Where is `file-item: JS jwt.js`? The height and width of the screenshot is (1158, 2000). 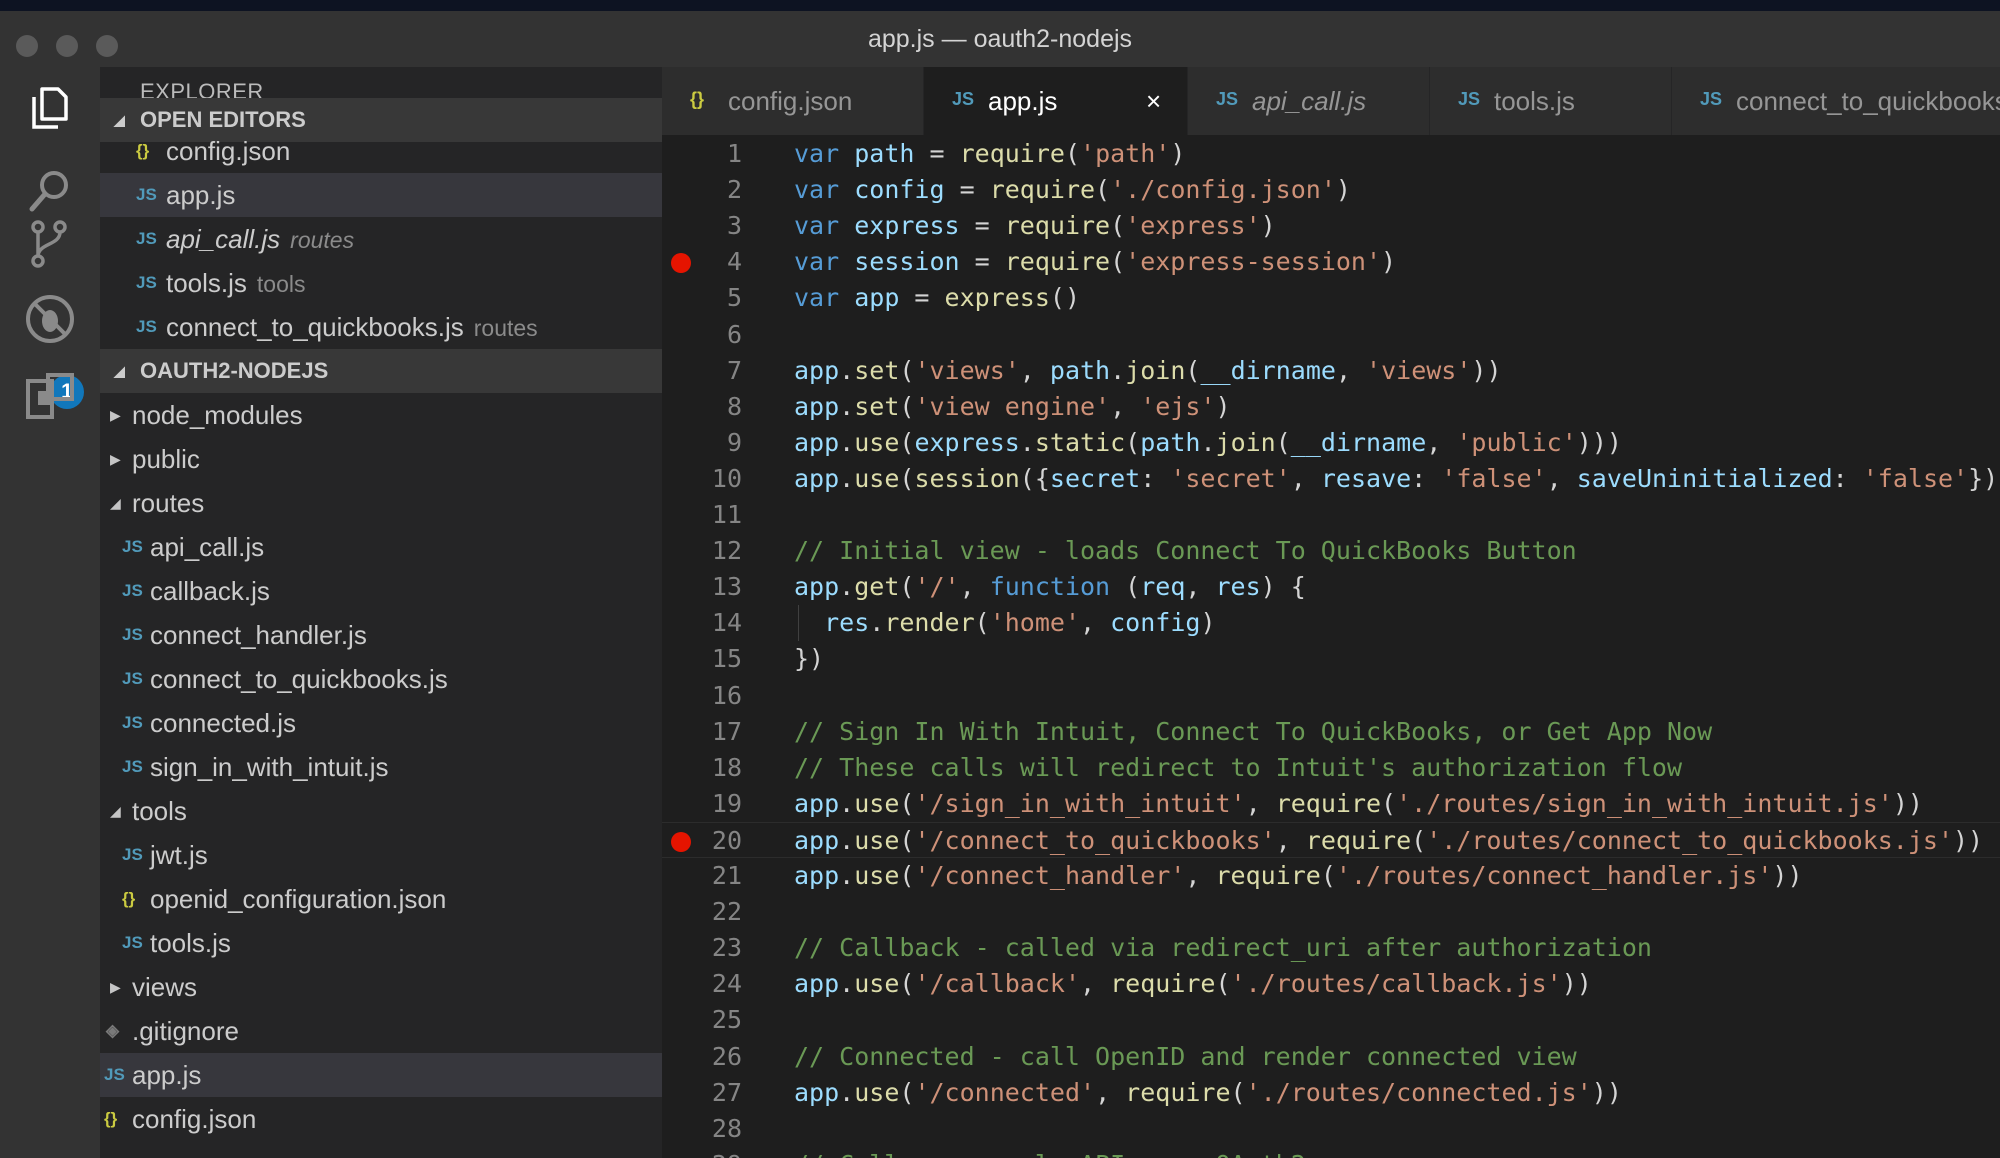 file-item: JS jwt.js is located at coordinates (381, 855).